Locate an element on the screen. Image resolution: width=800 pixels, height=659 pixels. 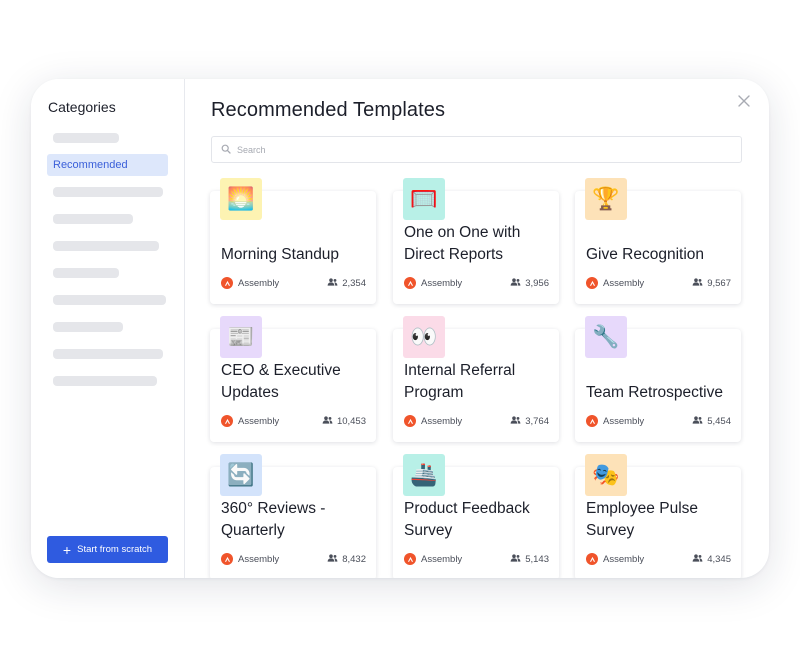
trophy-emoji: 🏆 is located at coordinates (606, 199).